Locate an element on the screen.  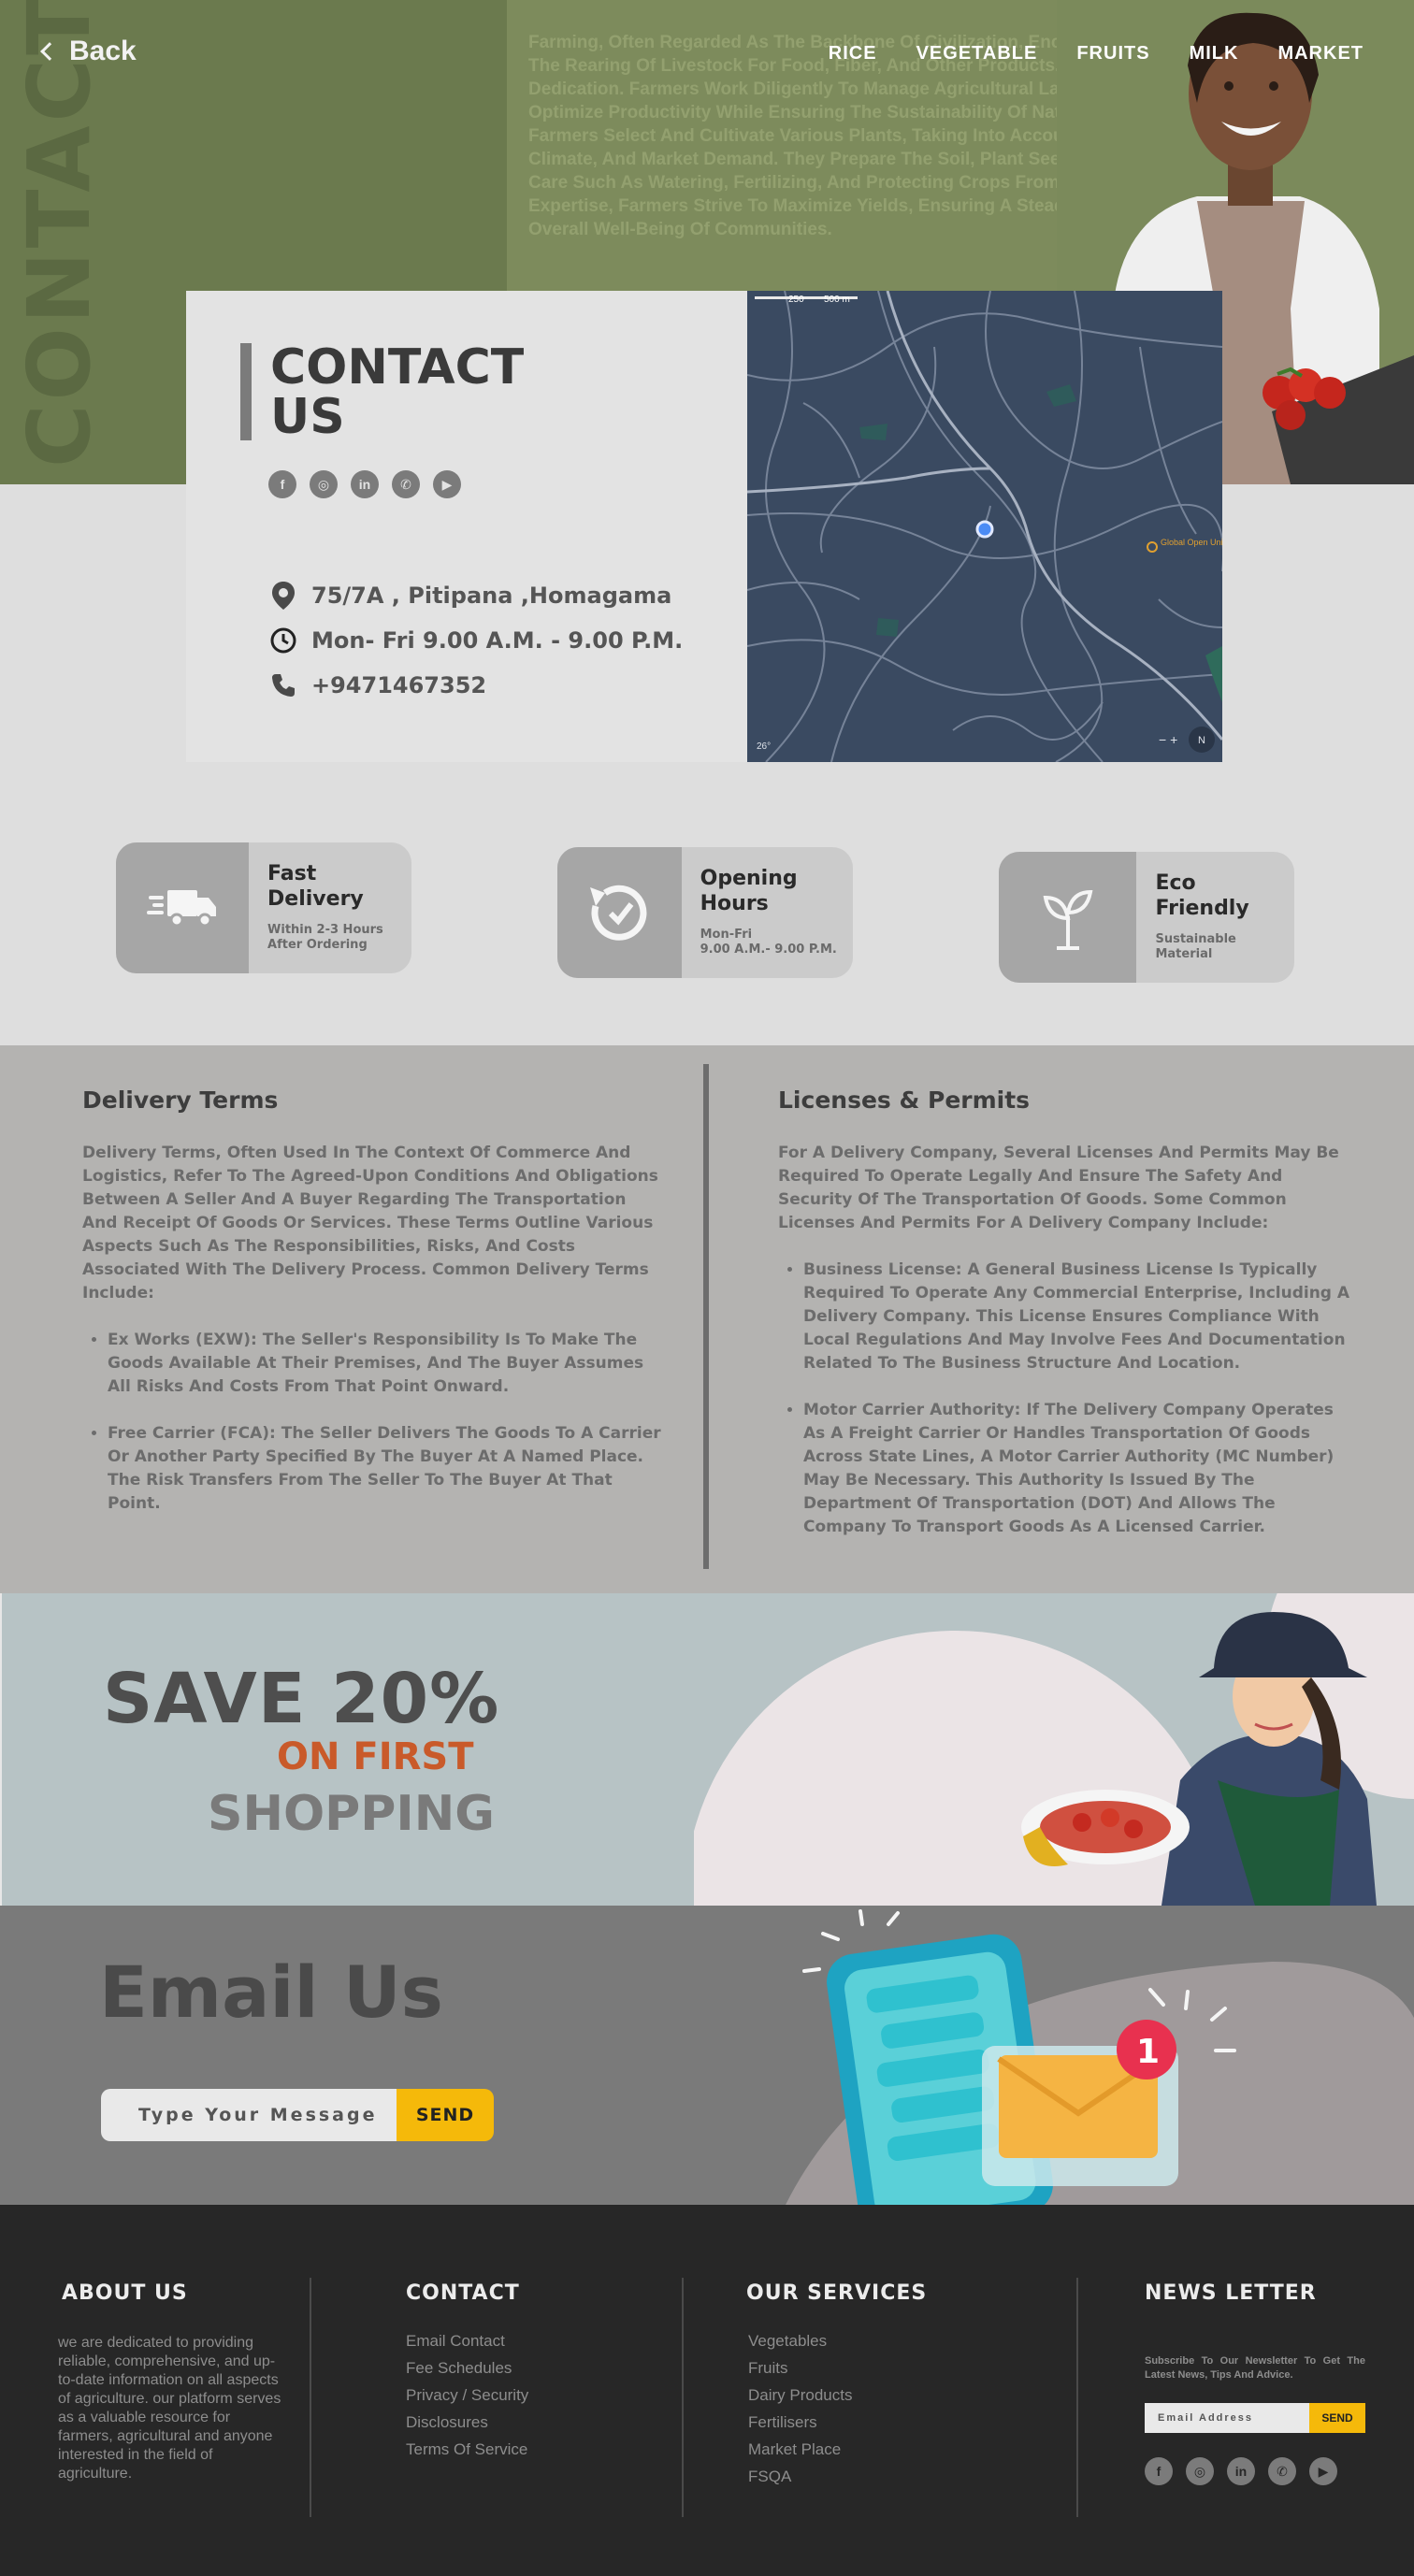
map-scale-a: 250 is located at coordinates (796, 300).